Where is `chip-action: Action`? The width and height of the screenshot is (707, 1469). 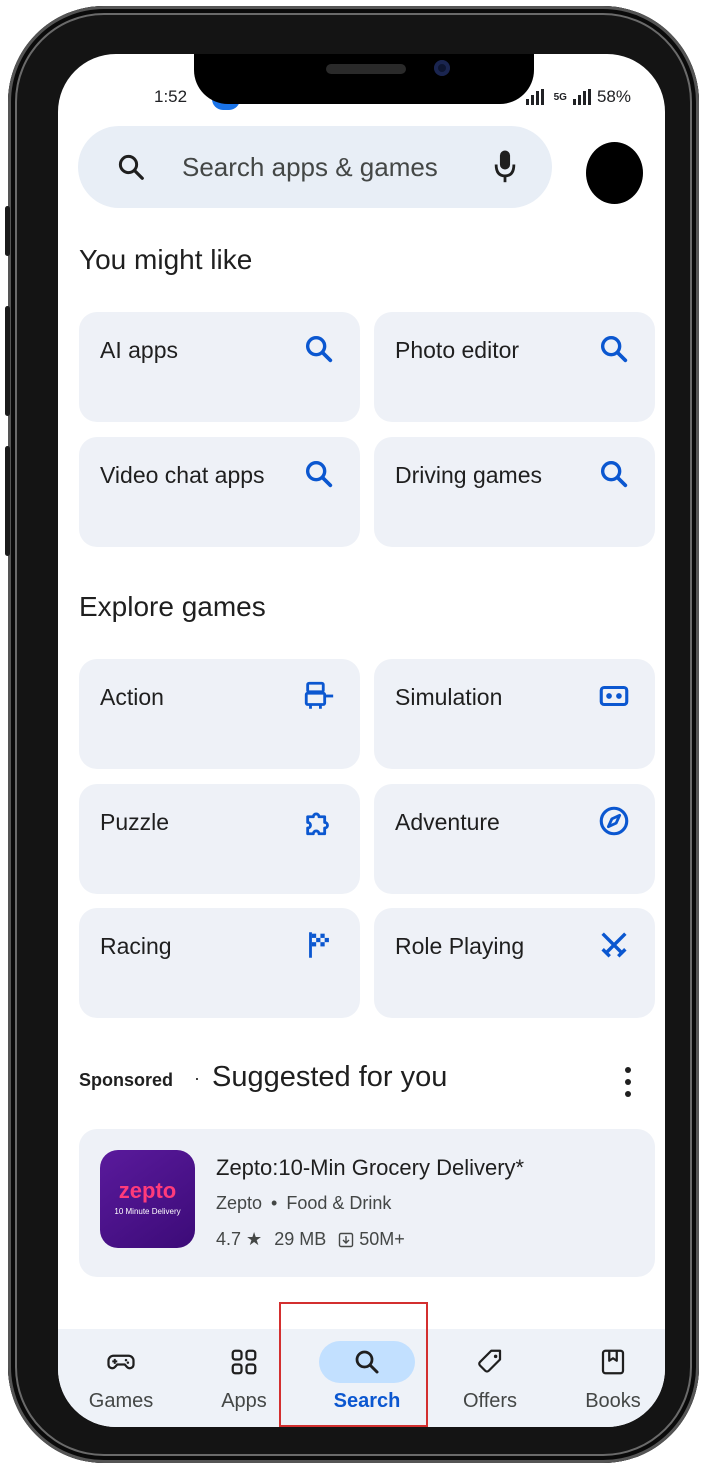
chip-action: Action is located at coordinates (219, 714).